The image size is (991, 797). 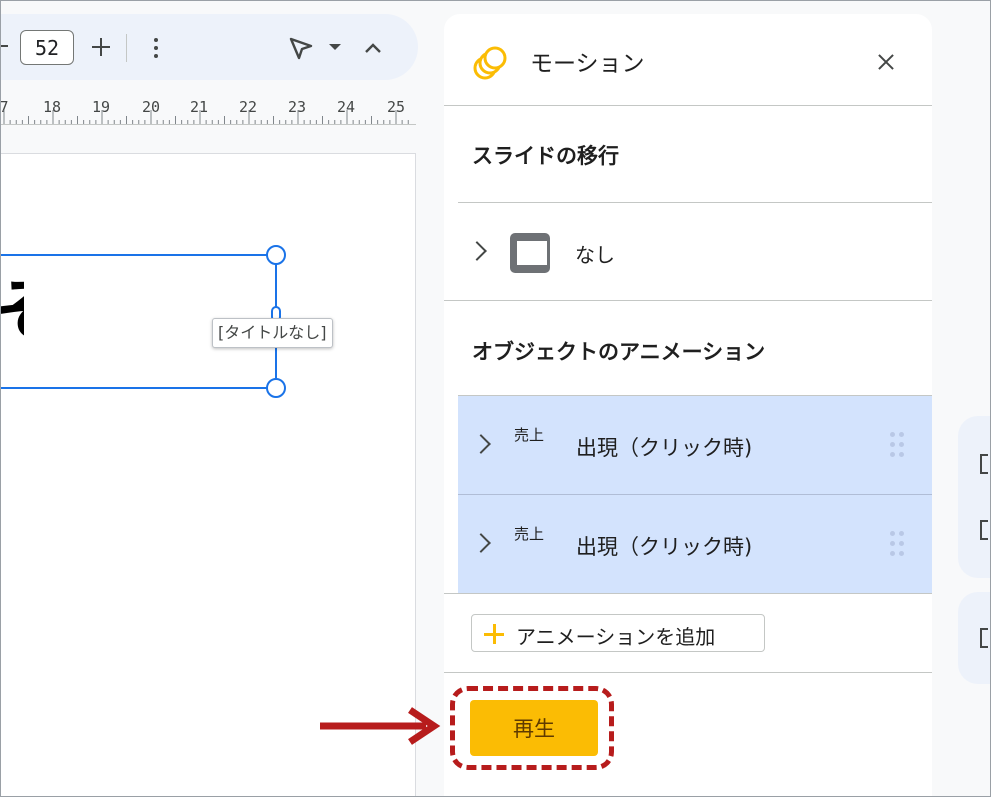 I want to click on slide-transition-icon, so click(x=530, y=253).